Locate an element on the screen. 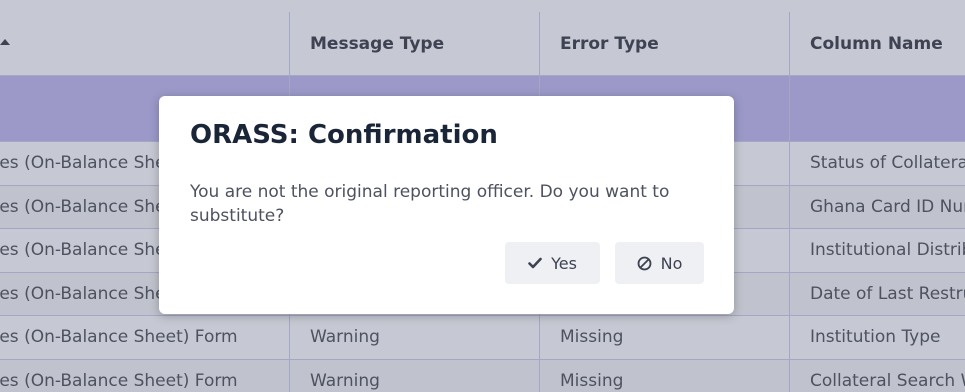  cell-text: Ghana Card ID Number is located at coordinates (887, 207).